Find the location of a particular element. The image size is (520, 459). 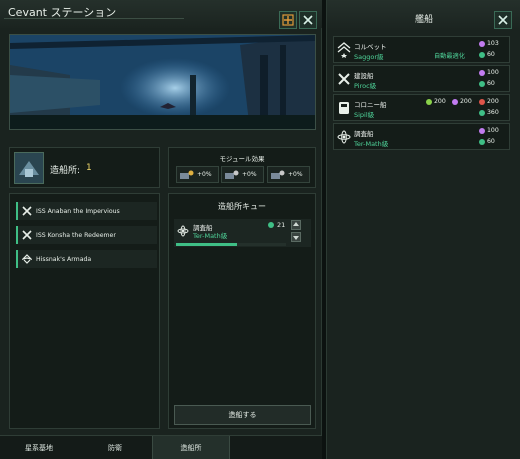

ship-class: Sipil級 is located at coordinates (364, 115).